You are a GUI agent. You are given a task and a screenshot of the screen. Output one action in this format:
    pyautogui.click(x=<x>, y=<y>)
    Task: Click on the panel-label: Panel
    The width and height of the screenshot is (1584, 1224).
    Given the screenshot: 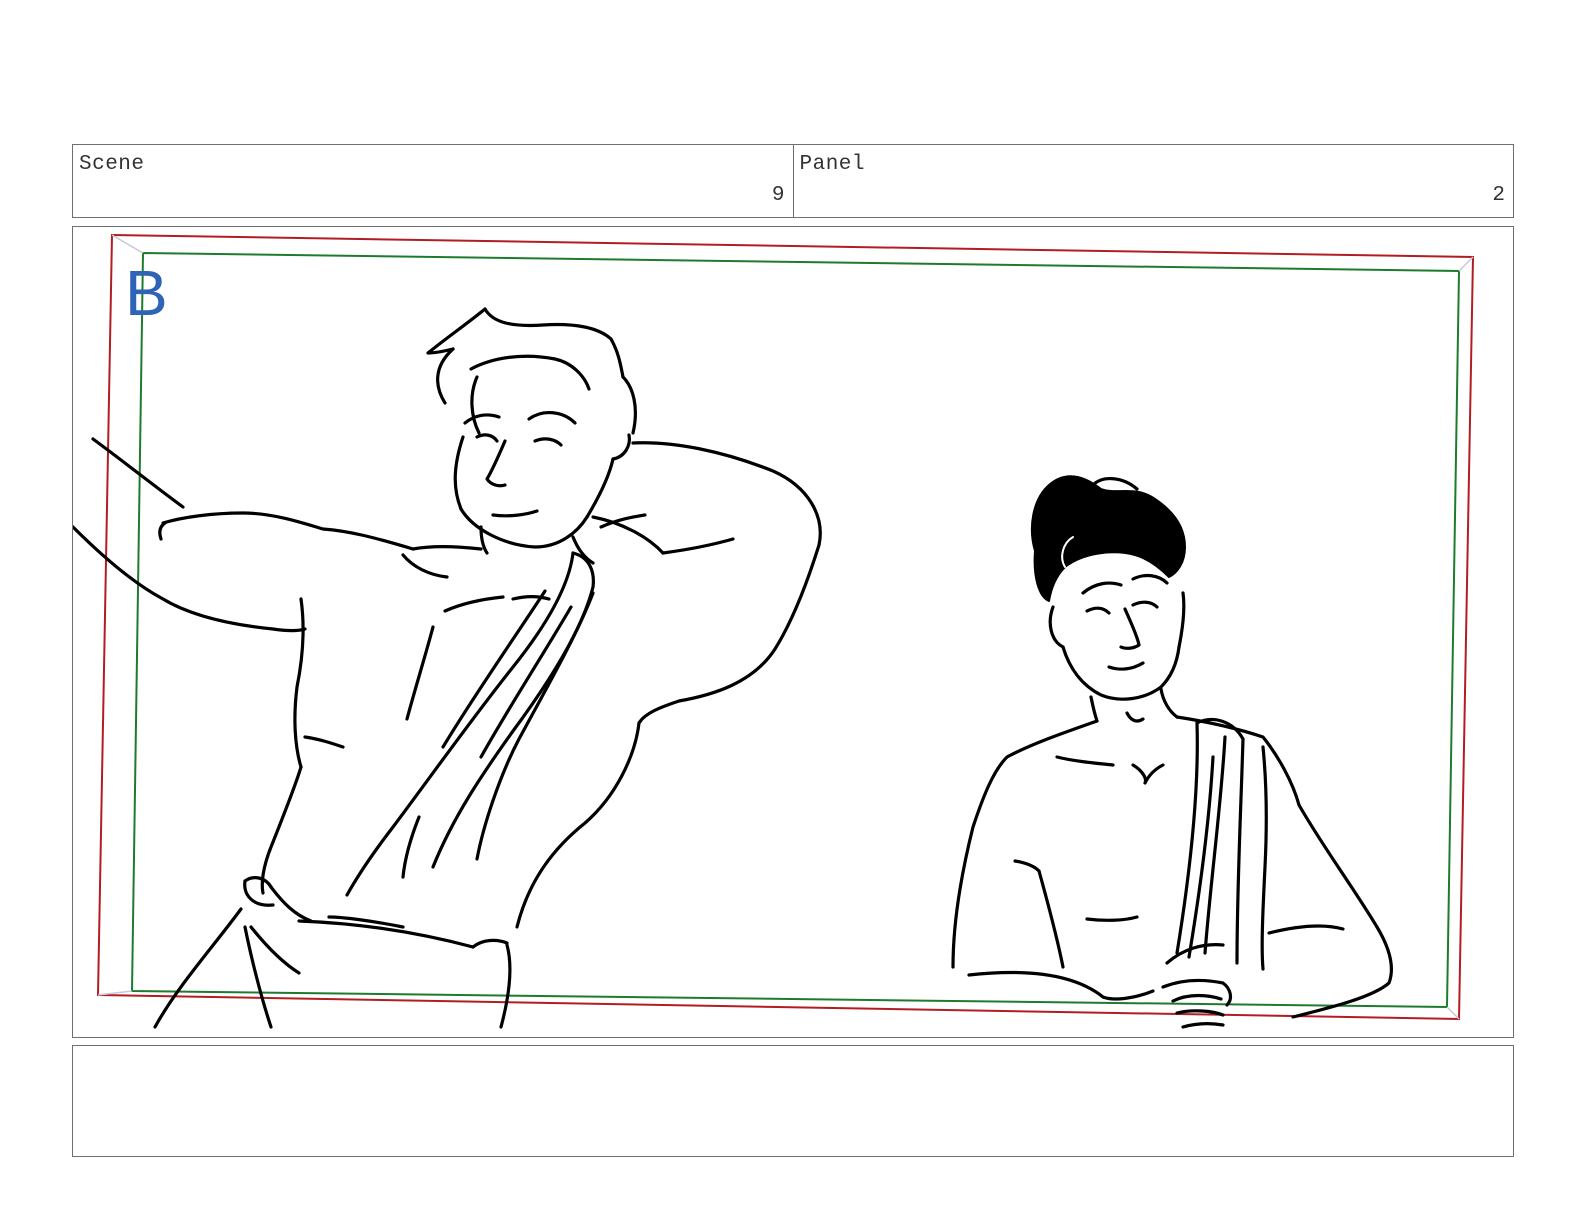 What is the action you would take?
    pyautogui.click(x=832, y=164)
    